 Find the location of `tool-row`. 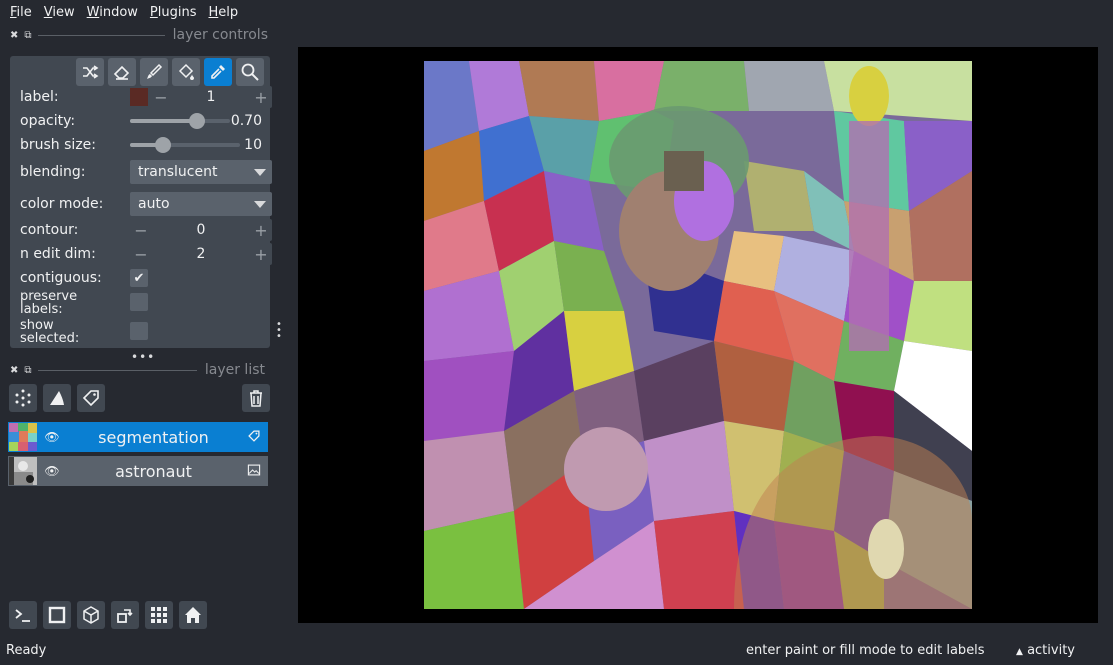

tool-row is located at coordinates (170, 72).